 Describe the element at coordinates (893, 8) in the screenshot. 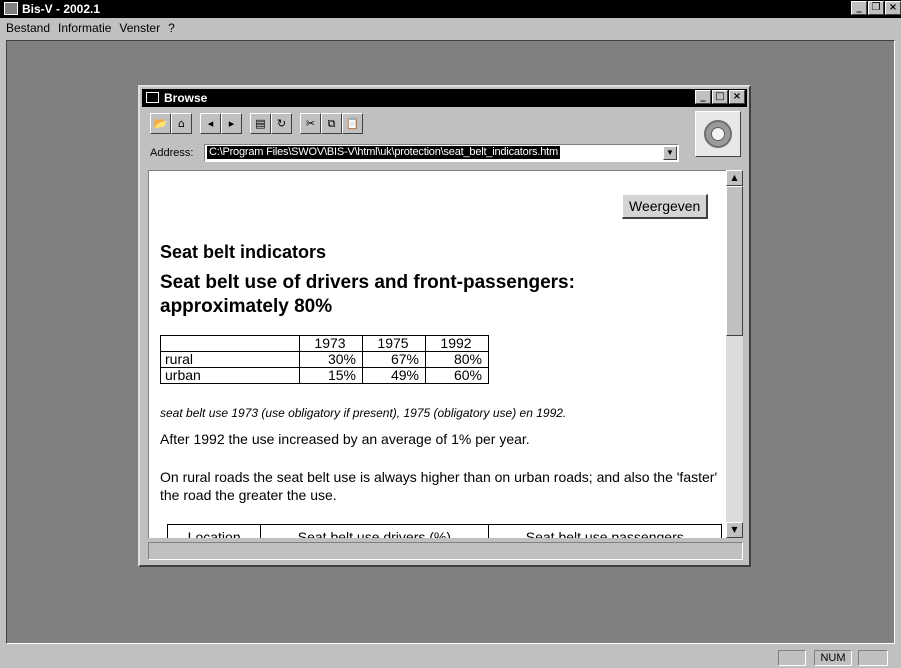

I see `app-close-button: ×` at that location.